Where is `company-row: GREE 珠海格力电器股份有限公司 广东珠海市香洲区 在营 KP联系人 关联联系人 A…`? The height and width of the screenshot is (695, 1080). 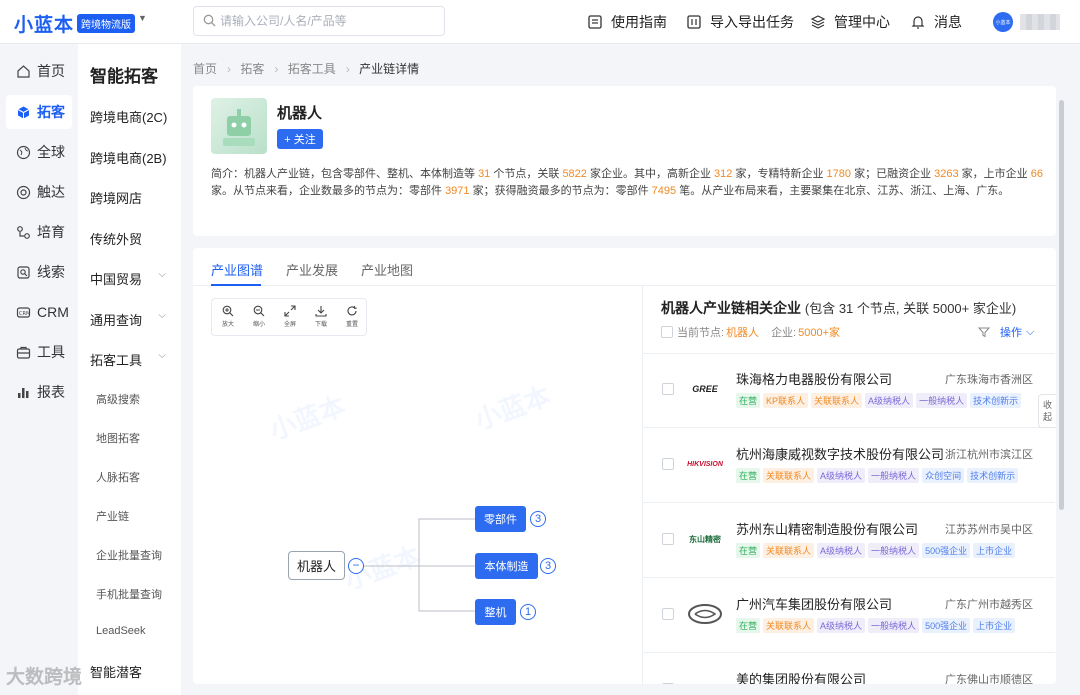 company-row: GREE 珠海格力电器股份有限公司 广东珠海市香洲区 在营 KP联系人 关联联系人 A… is located at coordinates (849, 390).